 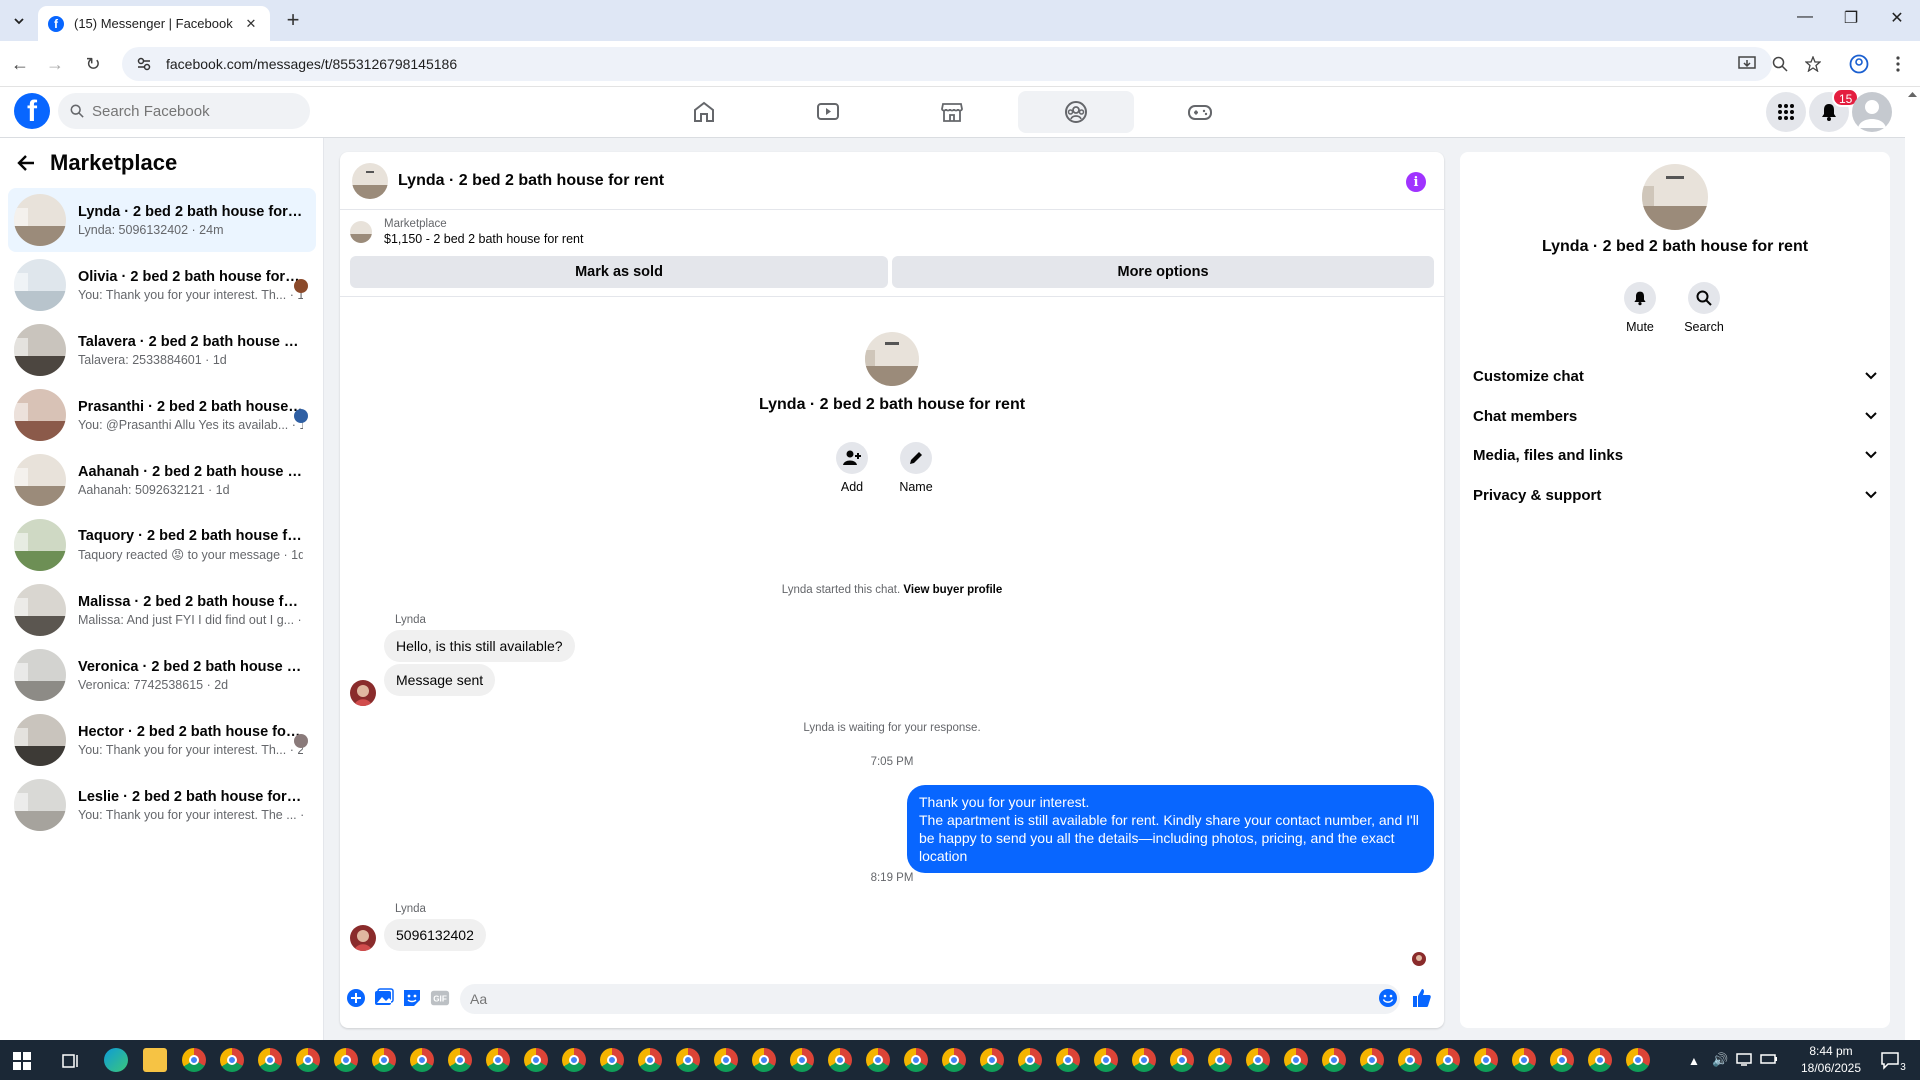 What do you see at coordinates (1831, 1068) in the screenshot?
I see `clock-date: 18/06/2025` at bounding box center [1831, 1068].